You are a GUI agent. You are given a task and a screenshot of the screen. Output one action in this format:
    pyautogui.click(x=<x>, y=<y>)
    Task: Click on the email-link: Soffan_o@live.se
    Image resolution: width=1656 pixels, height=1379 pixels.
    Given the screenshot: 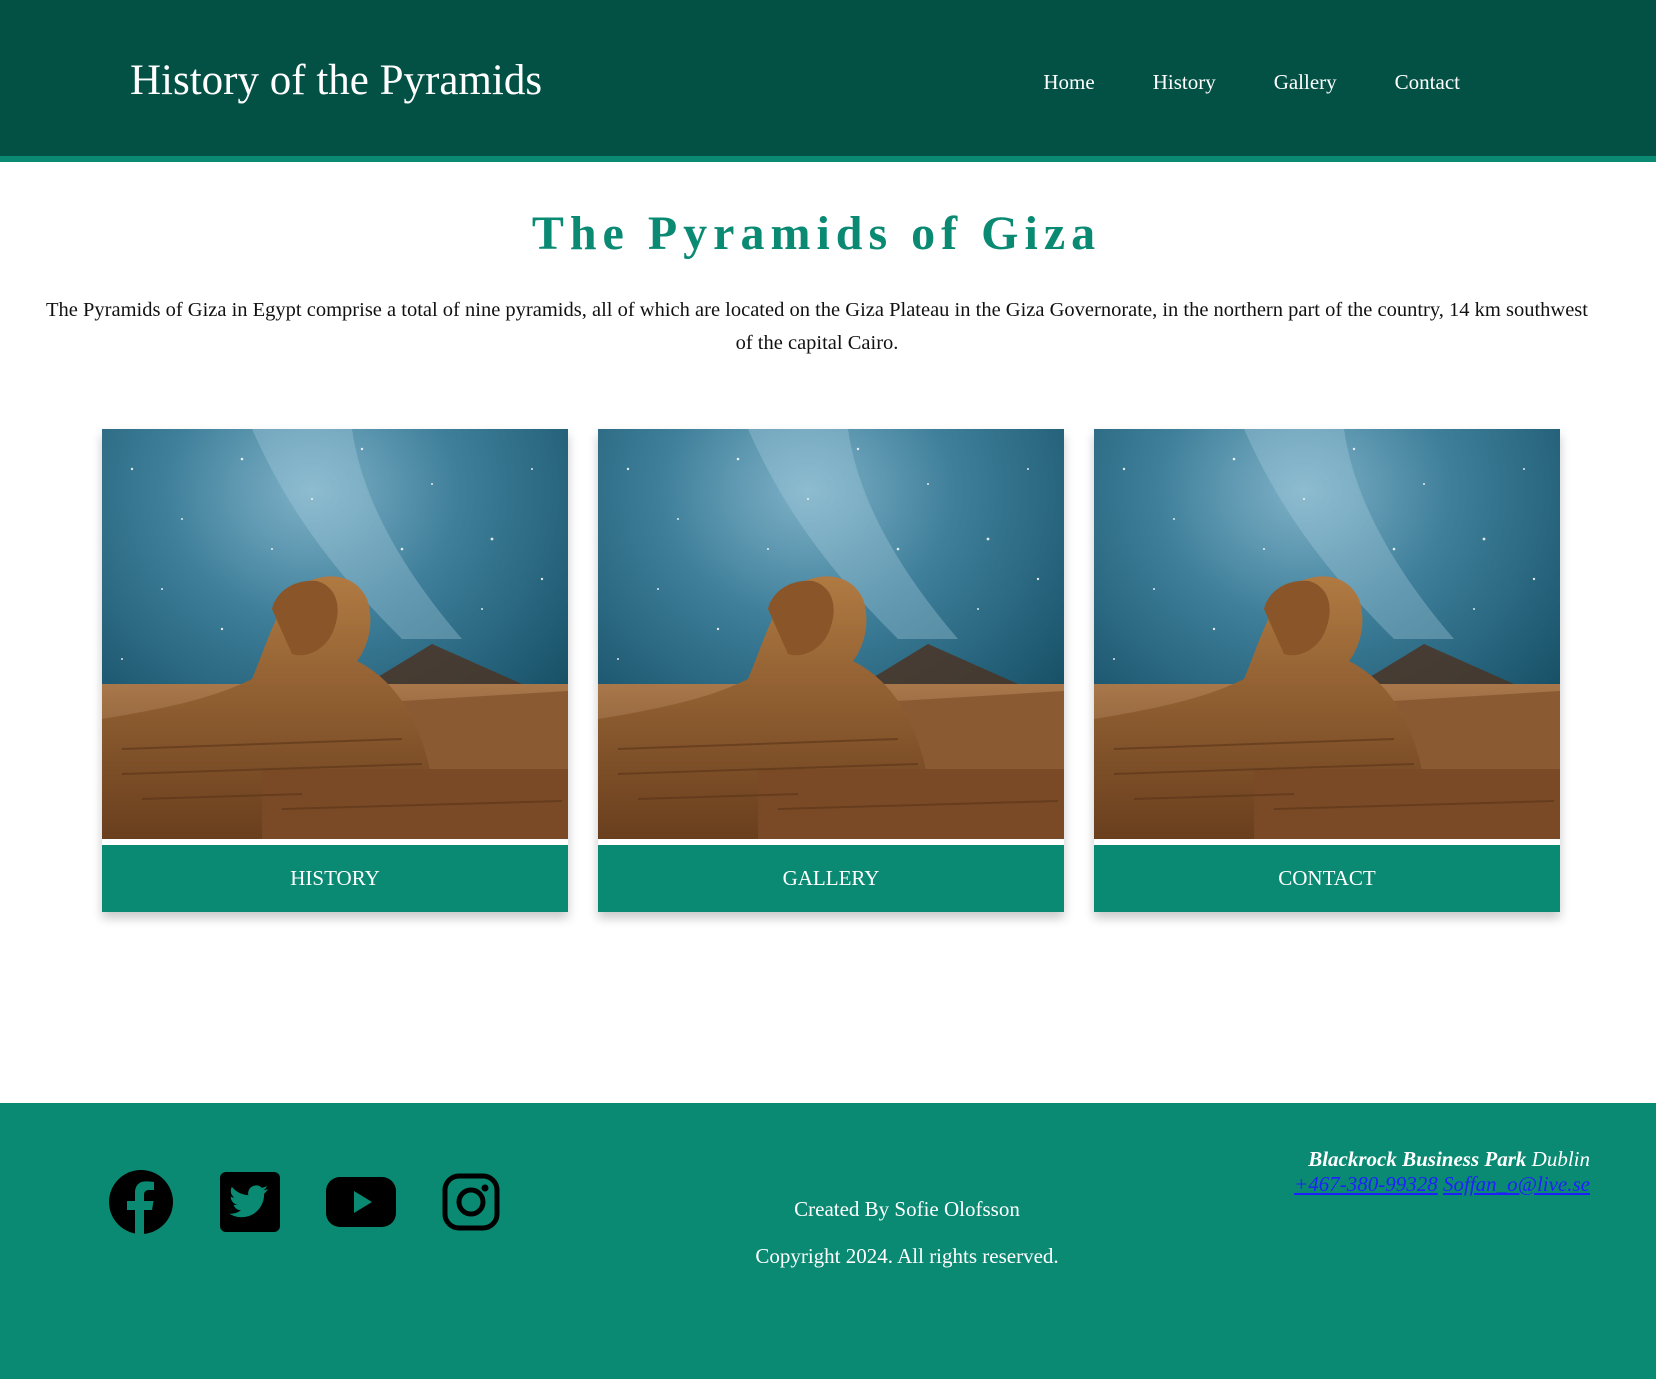 What is the action you would take?
    pyautogui.click(x=1516, y=1184)
    